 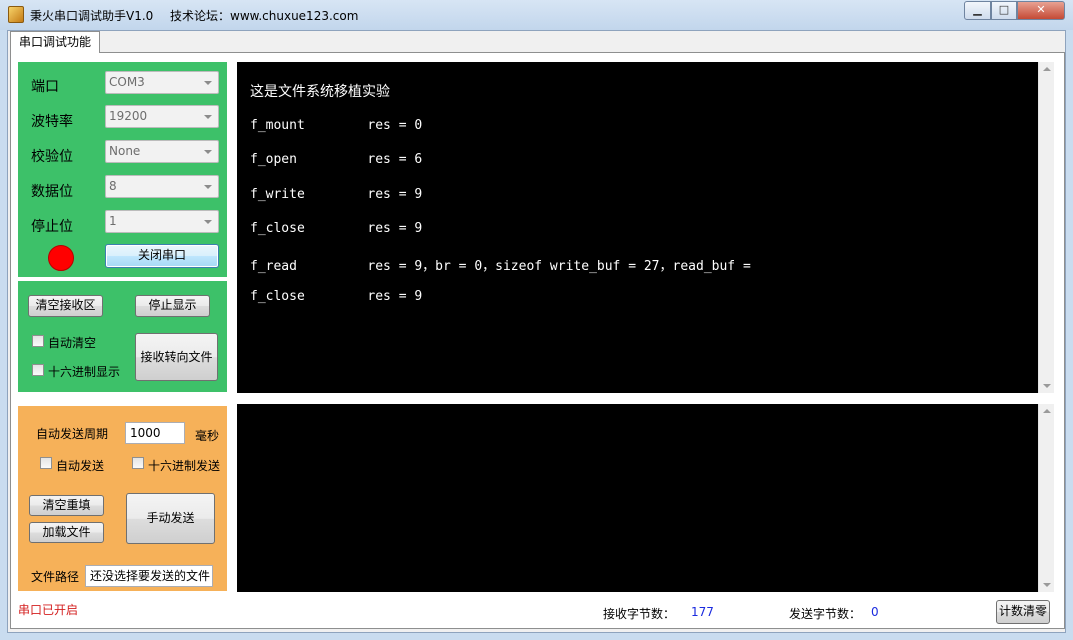 What do you see at coordinates (128, 116) in the screenshot?
I see `baud-combo-value: 19200` at bounding box center [128, 116].